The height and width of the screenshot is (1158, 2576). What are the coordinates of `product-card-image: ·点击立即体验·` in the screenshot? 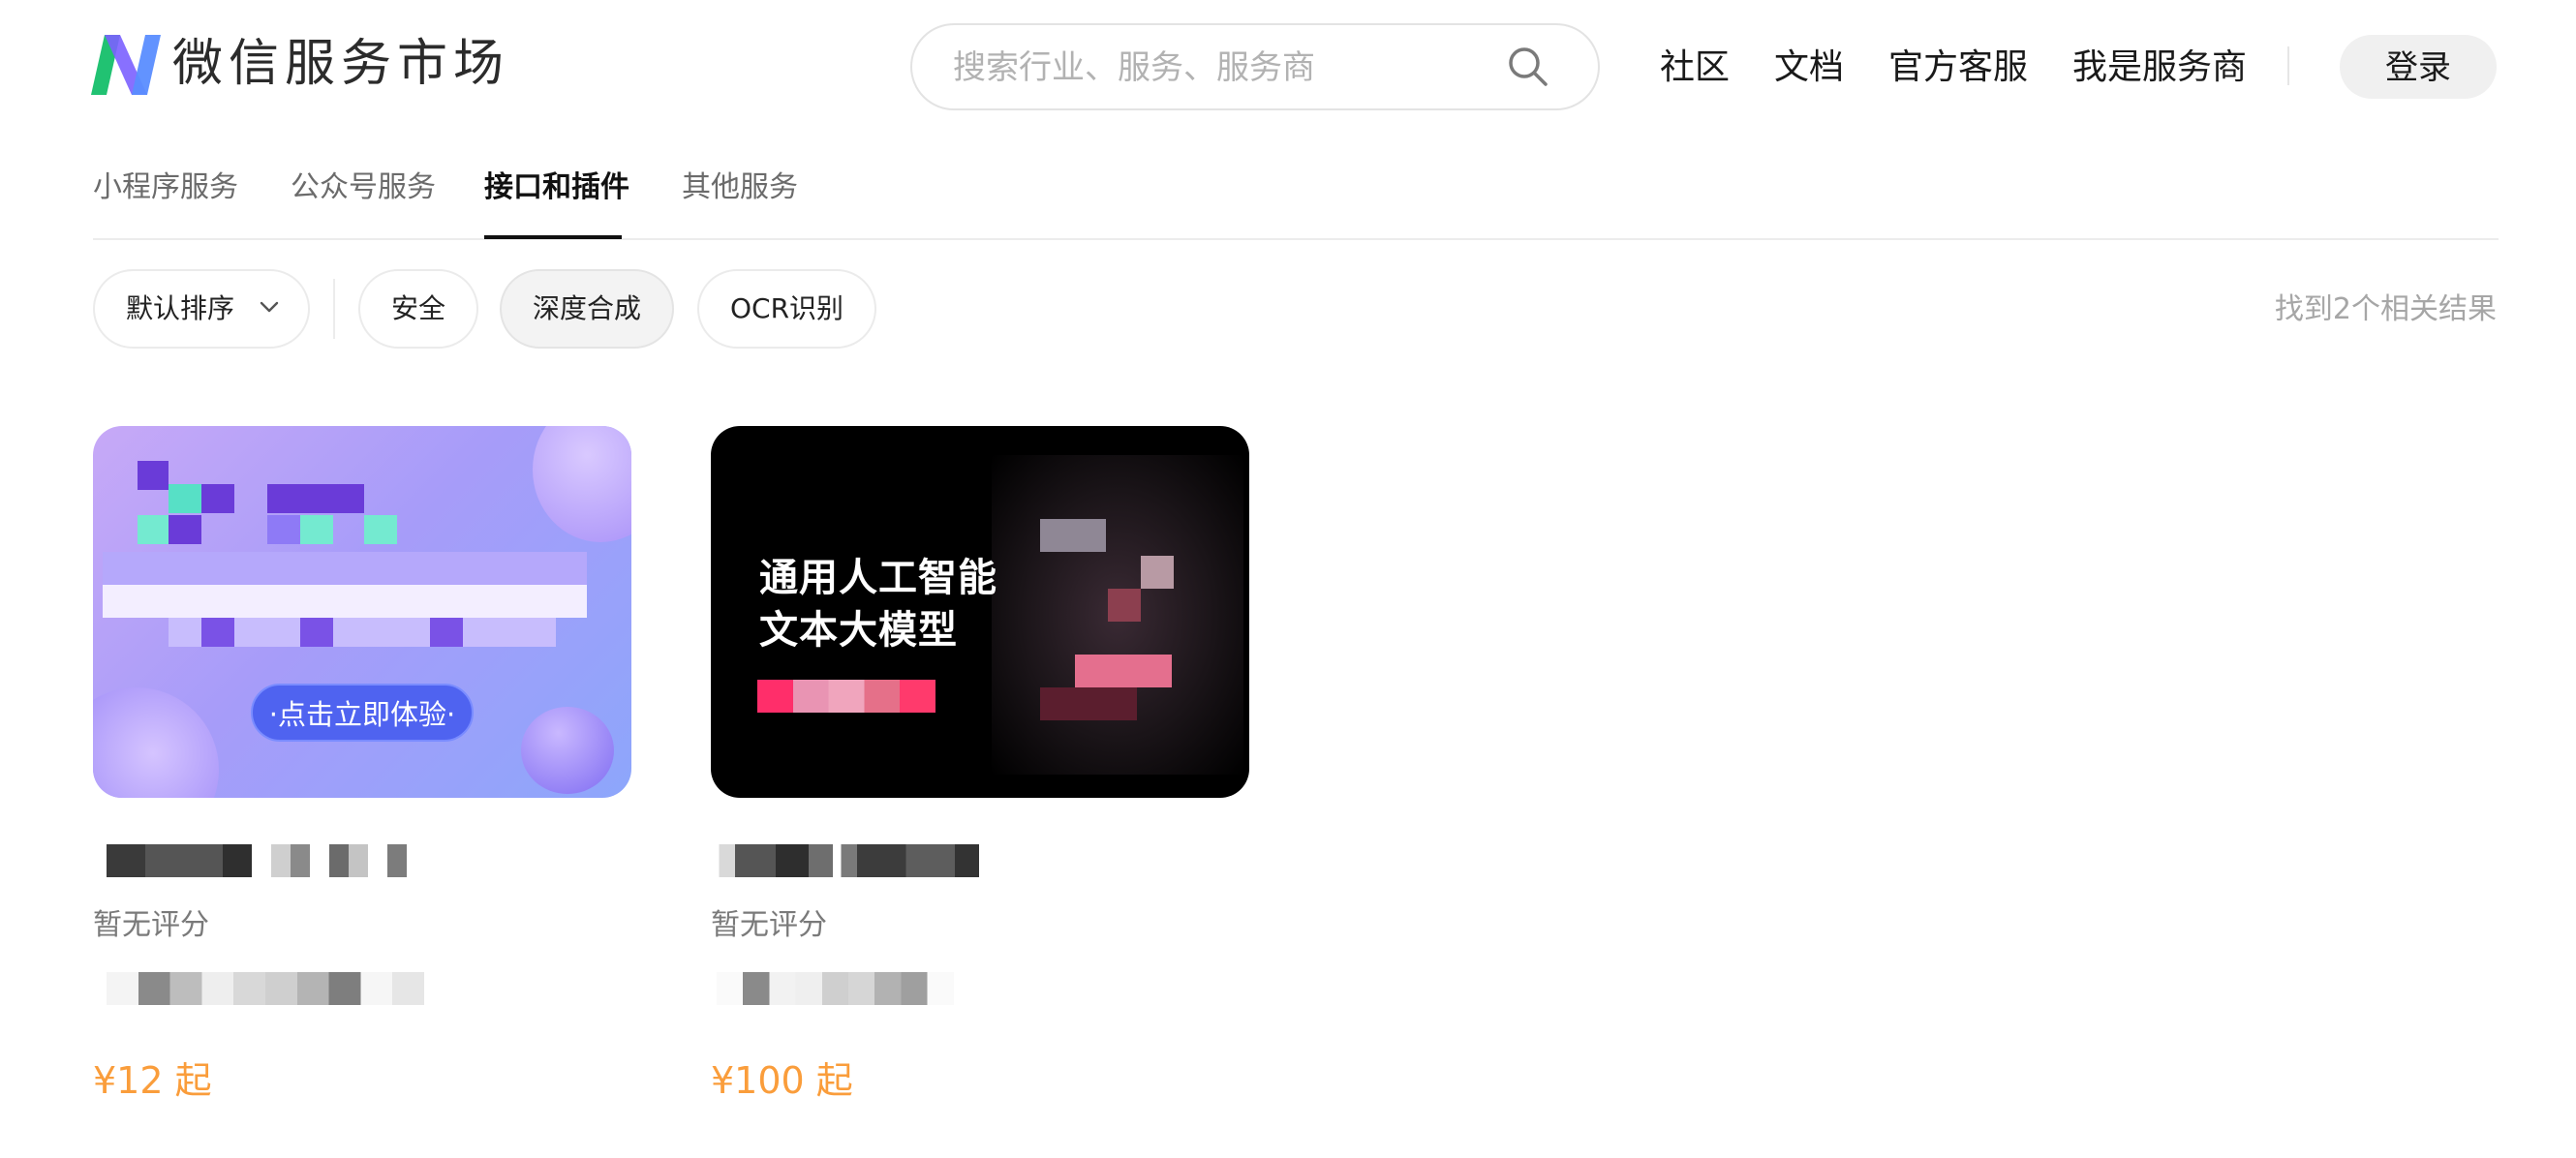 It's located at (362, 612).